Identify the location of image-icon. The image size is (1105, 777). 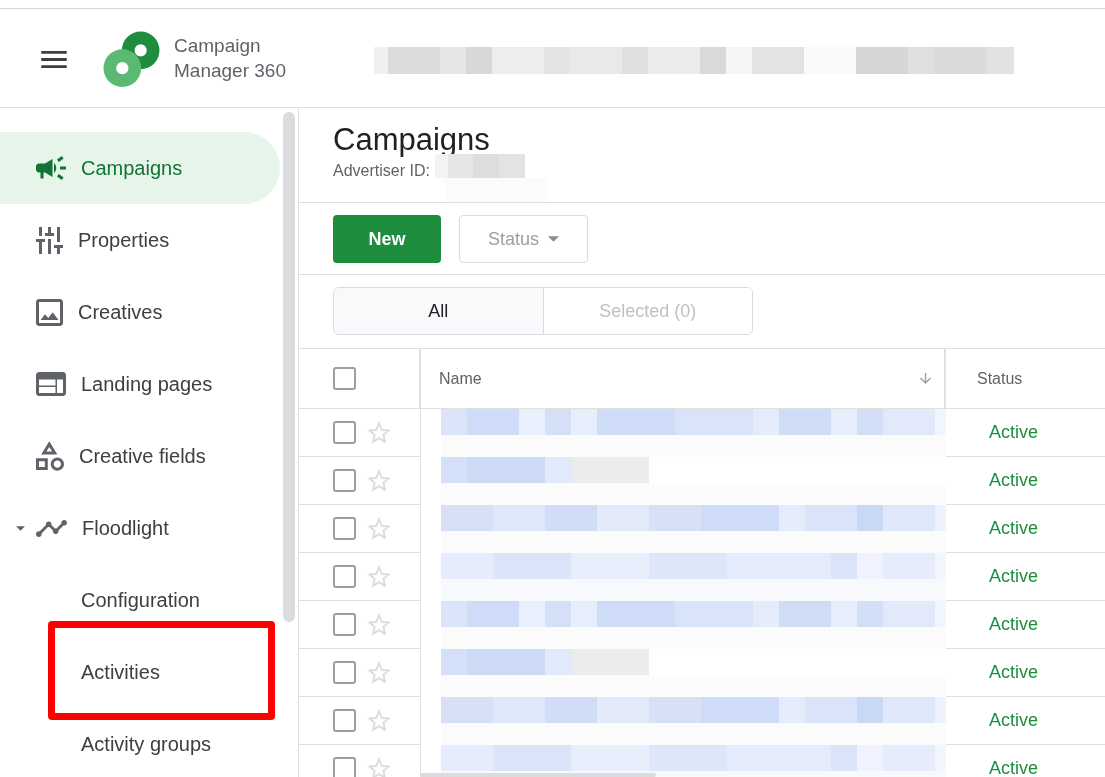
(49, 312).